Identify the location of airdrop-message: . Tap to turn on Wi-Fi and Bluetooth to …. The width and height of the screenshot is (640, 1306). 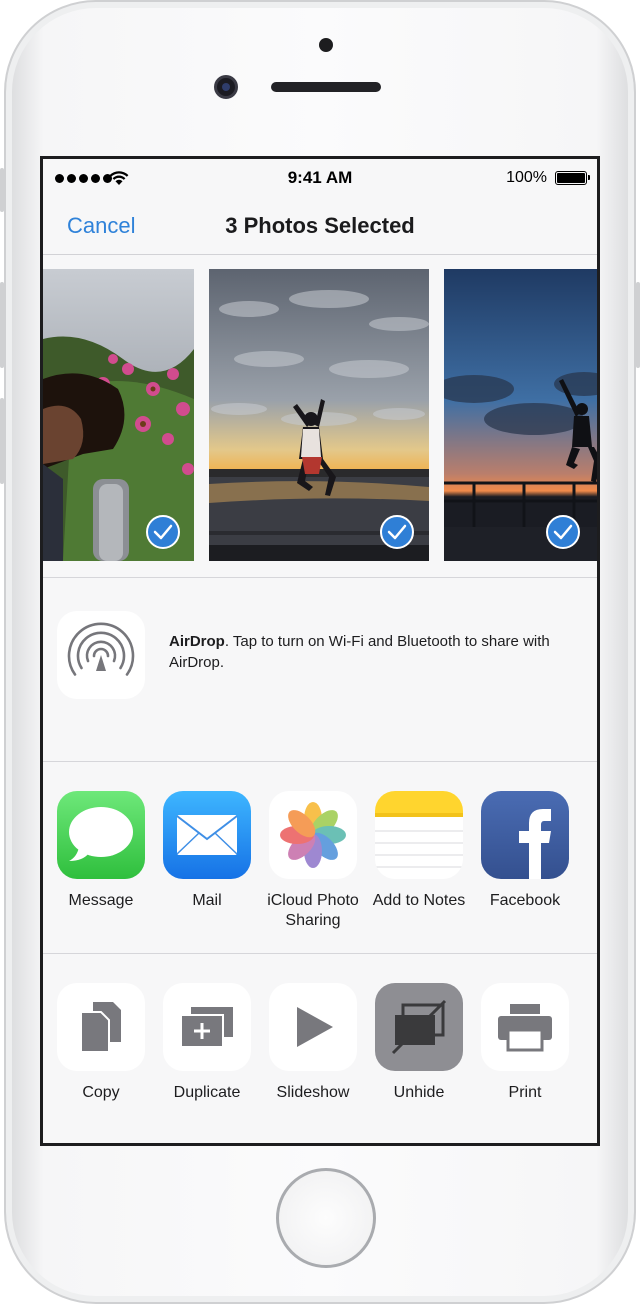
(359, 652).